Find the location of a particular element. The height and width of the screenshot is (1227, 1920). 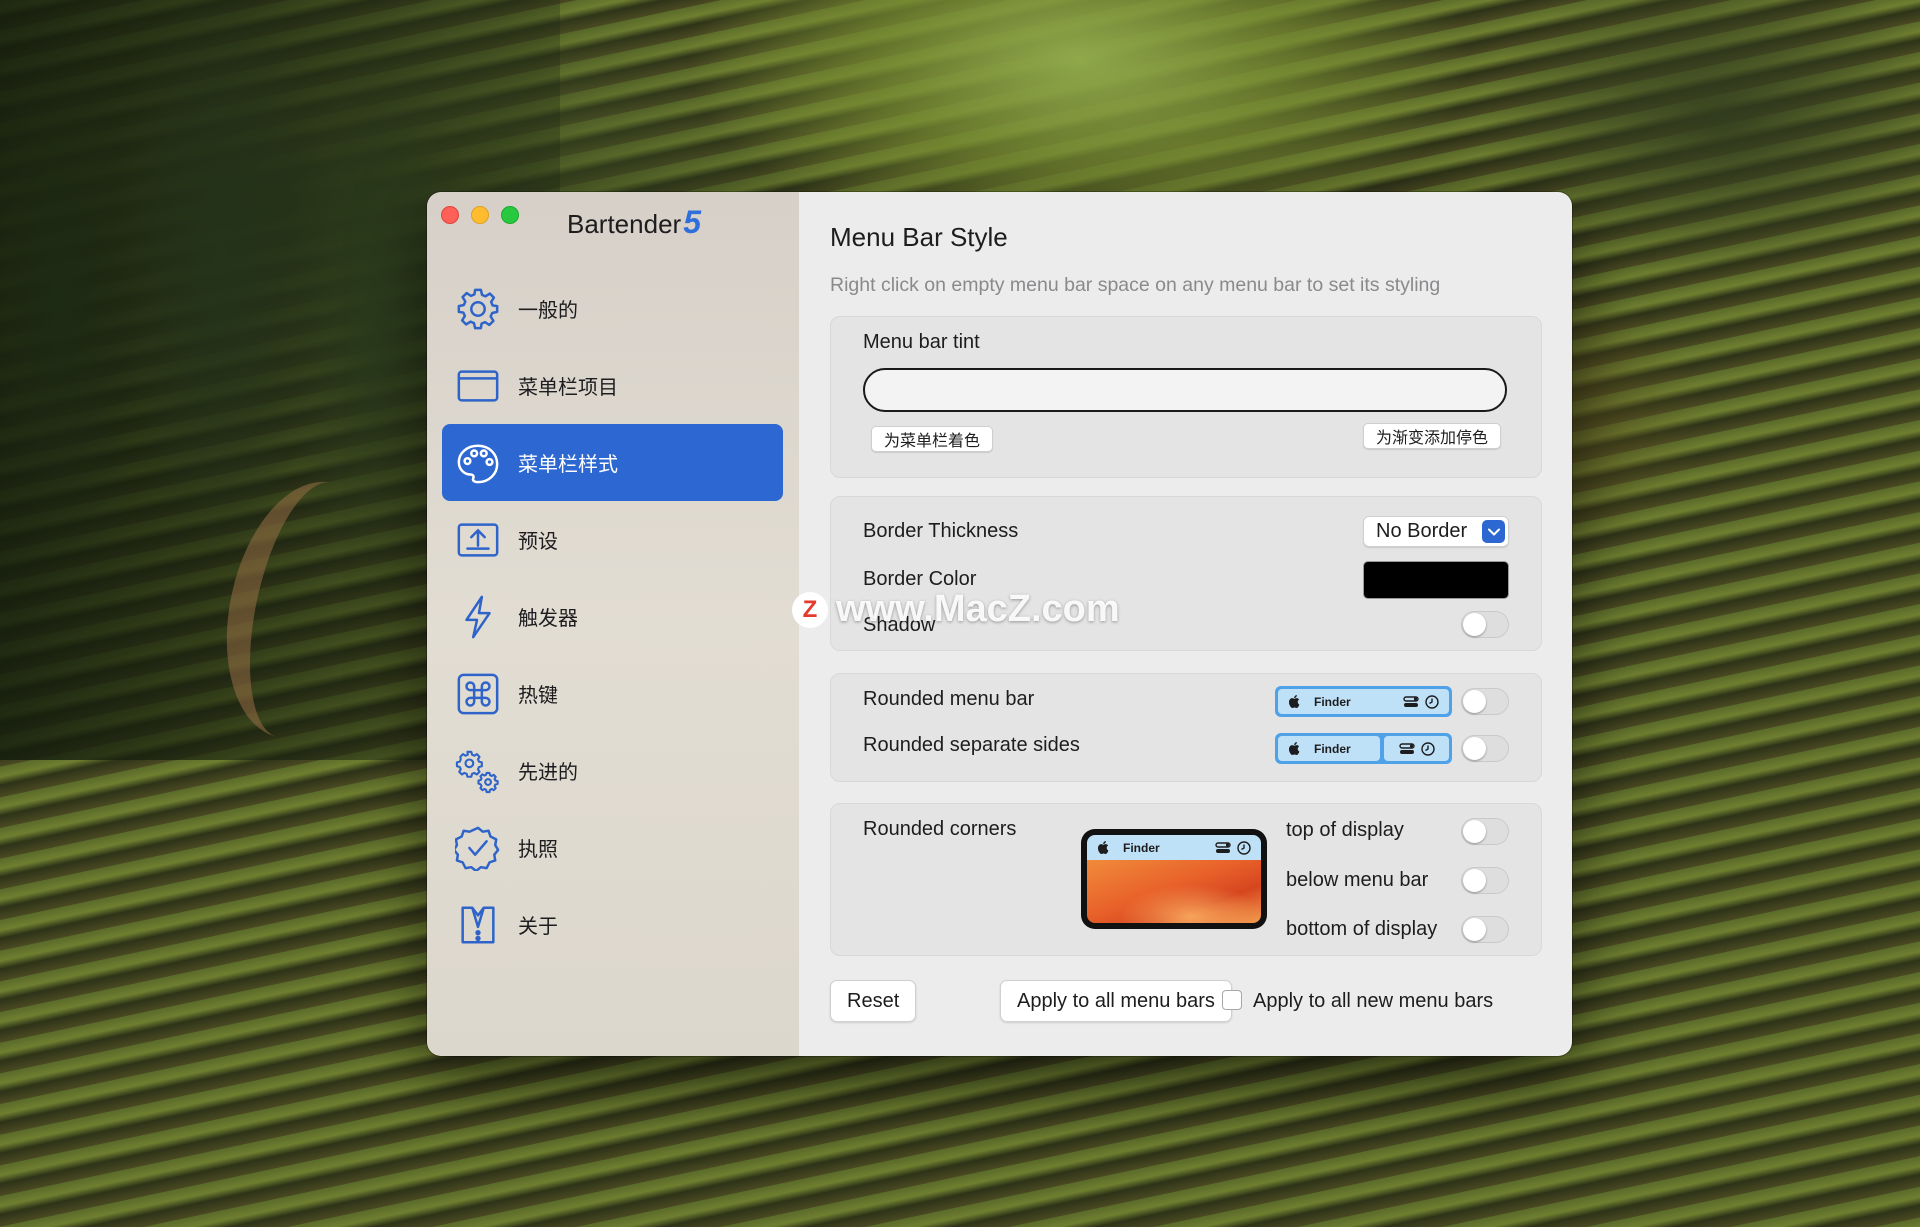

chevron-down-icon is located at coordinates (1493, 531).